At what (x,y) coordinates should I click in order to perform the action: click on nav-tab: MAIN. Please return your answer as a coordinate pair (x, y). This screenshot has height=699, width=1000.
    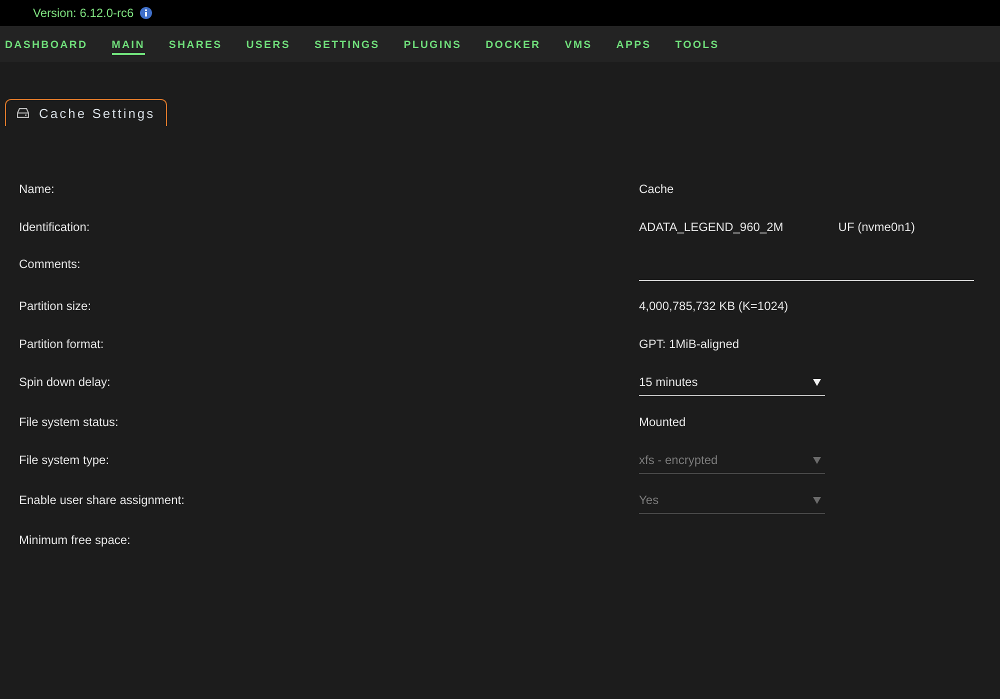
    Looking at the image, I should click on (128, 45).